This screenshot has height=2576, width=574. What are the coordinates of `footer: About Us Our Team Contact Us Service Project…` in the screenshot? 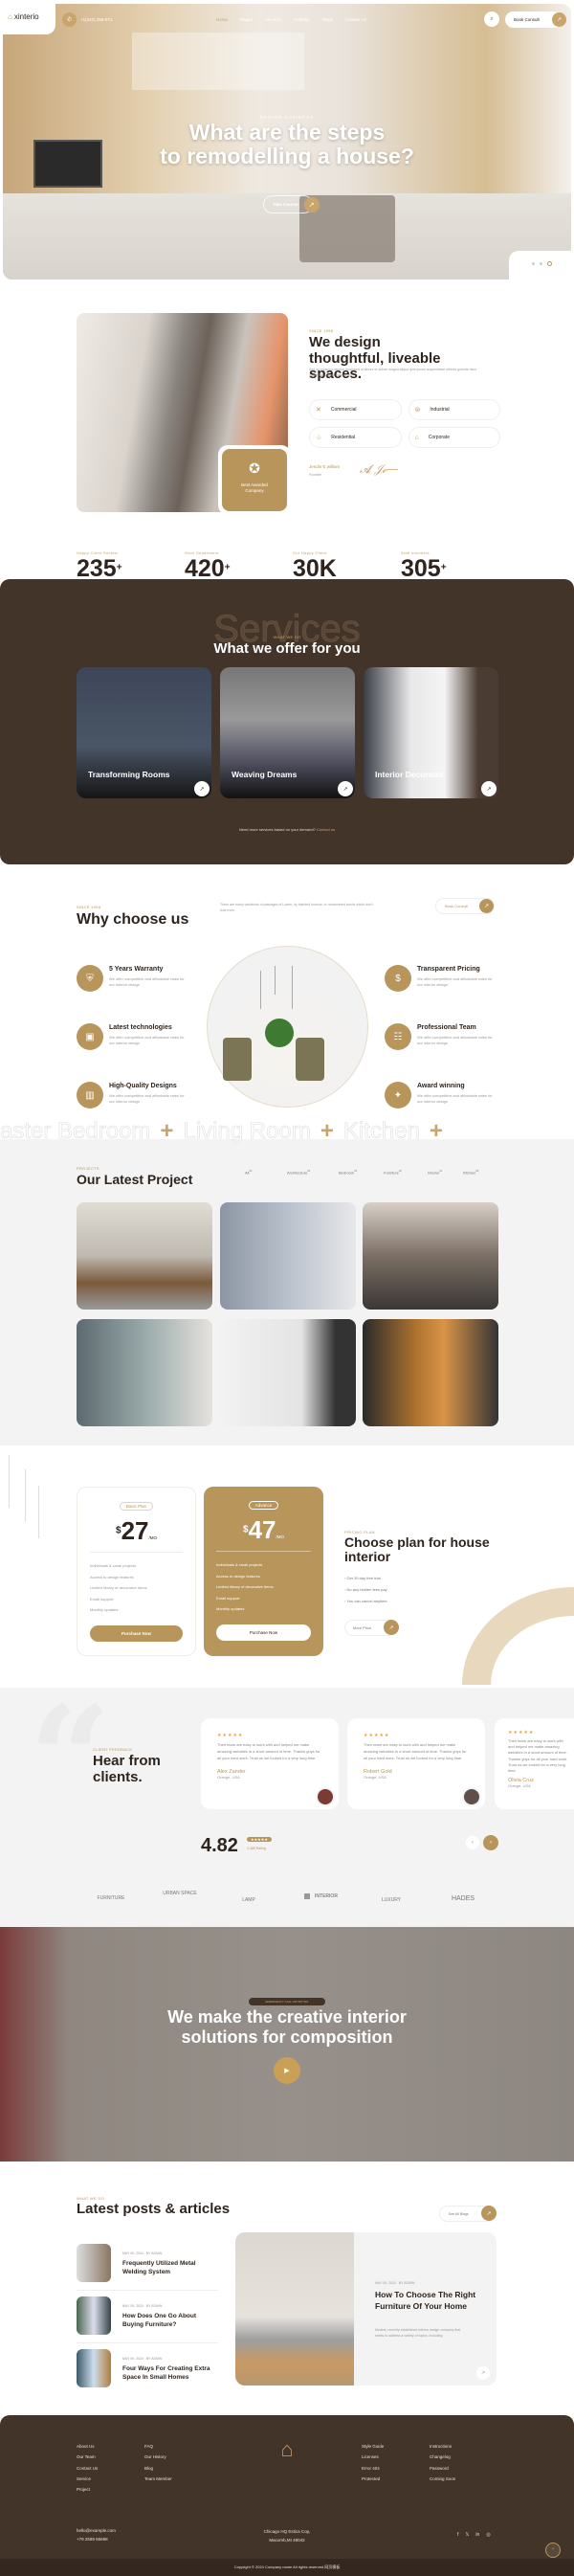 It's located at (287, 2495).